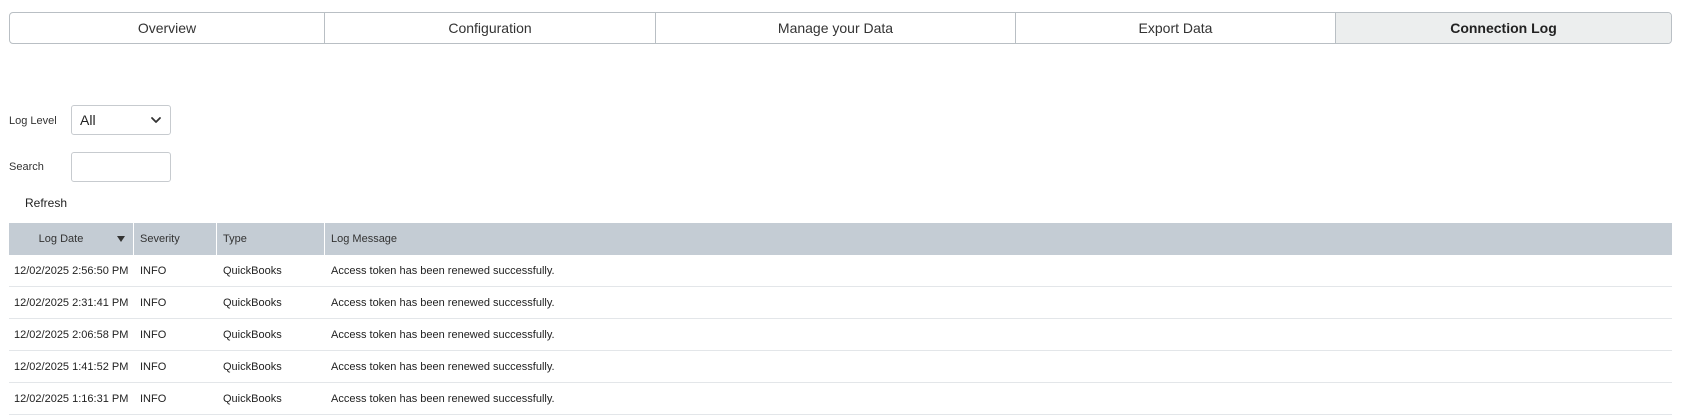 The width and height of the screenshot is (1682, 416). Describe the element at coordinates (121, 120) in the screenshot. I see `log-level-select: All` at that location.